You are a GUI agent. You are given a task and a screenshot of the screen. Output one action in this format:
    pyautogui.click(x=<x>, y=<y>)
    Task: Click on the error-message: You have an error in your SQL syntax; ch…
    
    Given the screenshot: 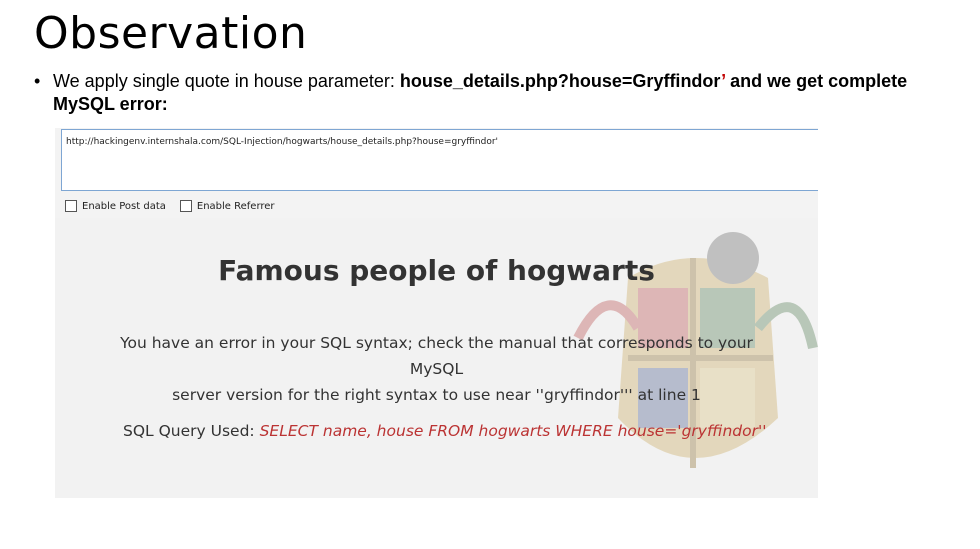 What is the action you would take?
    pyautogui.click(x=436, y=369)
    